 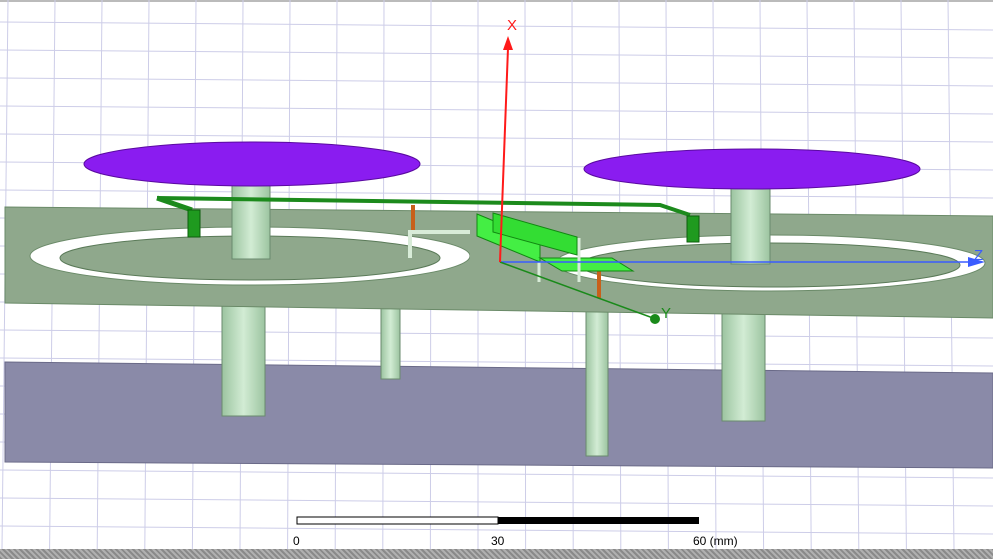 I want to click on z-axis-label: Z, so click(x=979, y=255).